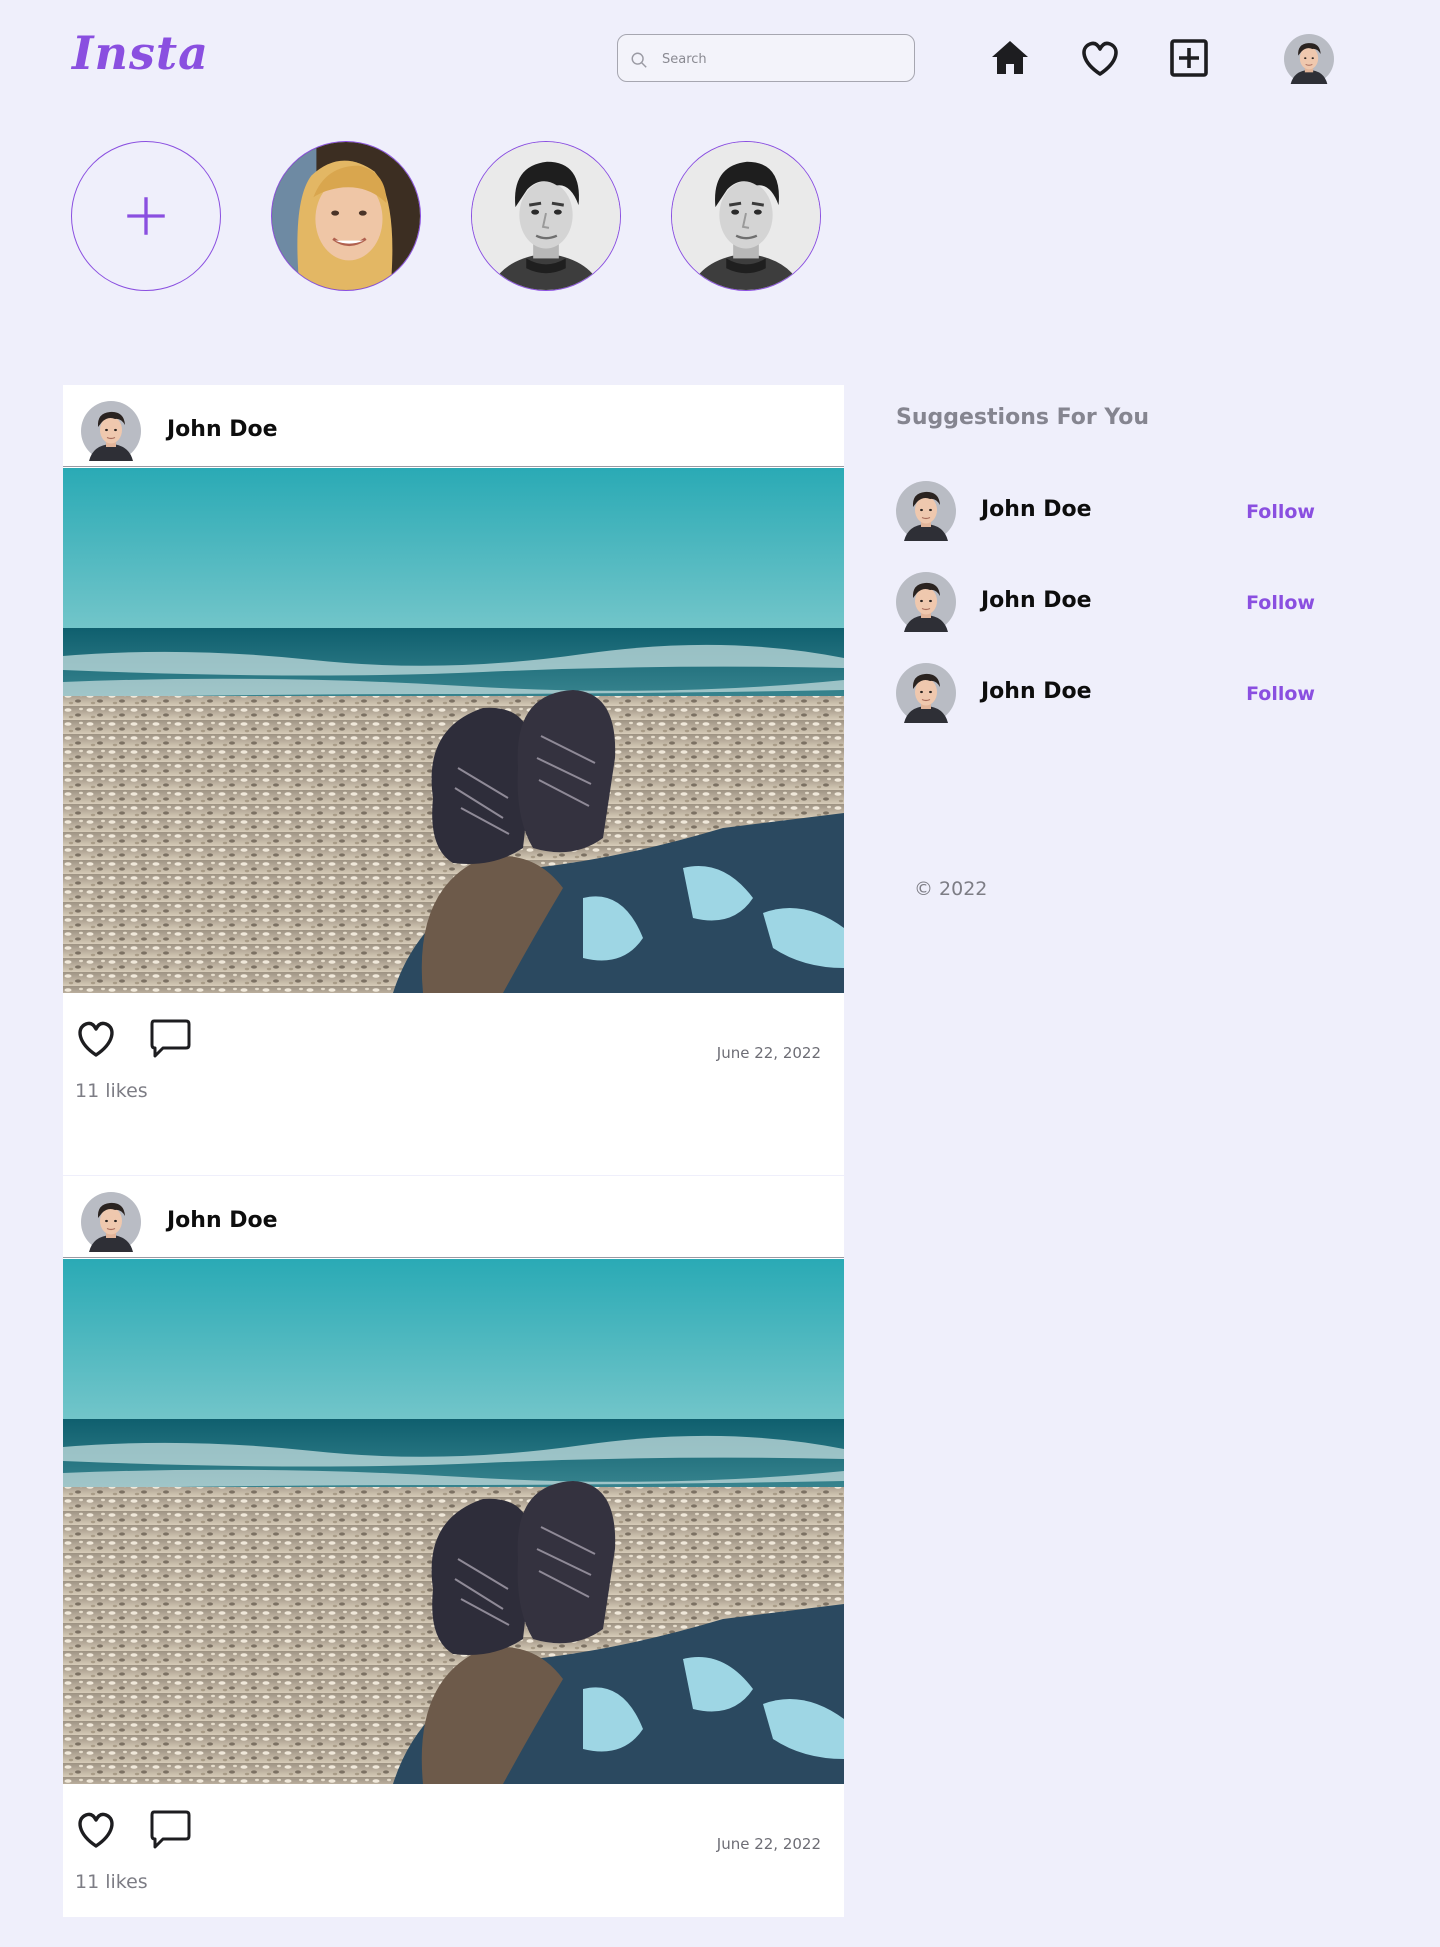  What do you see at coordinates (1100, 58) in the screenshot?
I see `heart-icon` at bounding box center [1100, 58].